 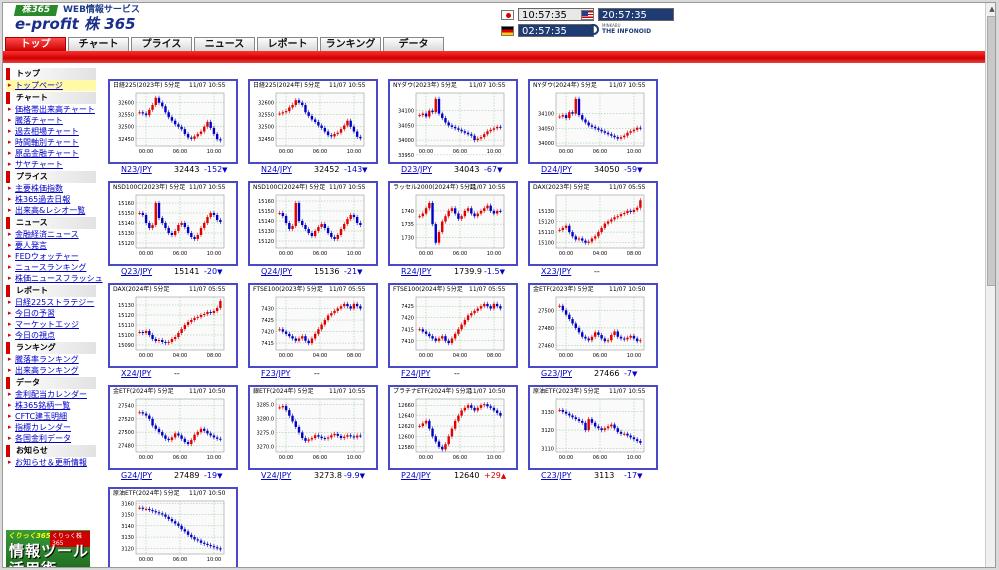 I want to click on candlestick-chart: 27540 27520 27500 27480 00:00 06:00 10:00, so click(x=171, y=429).